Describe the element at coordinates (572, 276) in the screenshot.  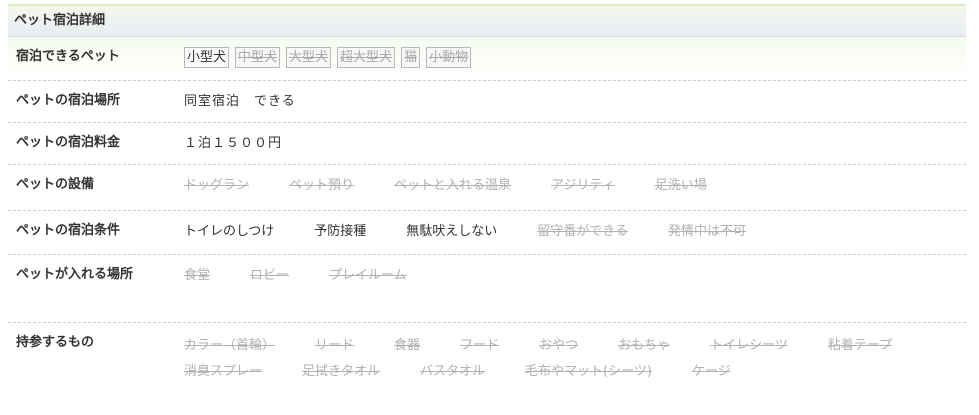
I see `pet-areas-list: 食堂 ロビー プレイルーム` at that location.